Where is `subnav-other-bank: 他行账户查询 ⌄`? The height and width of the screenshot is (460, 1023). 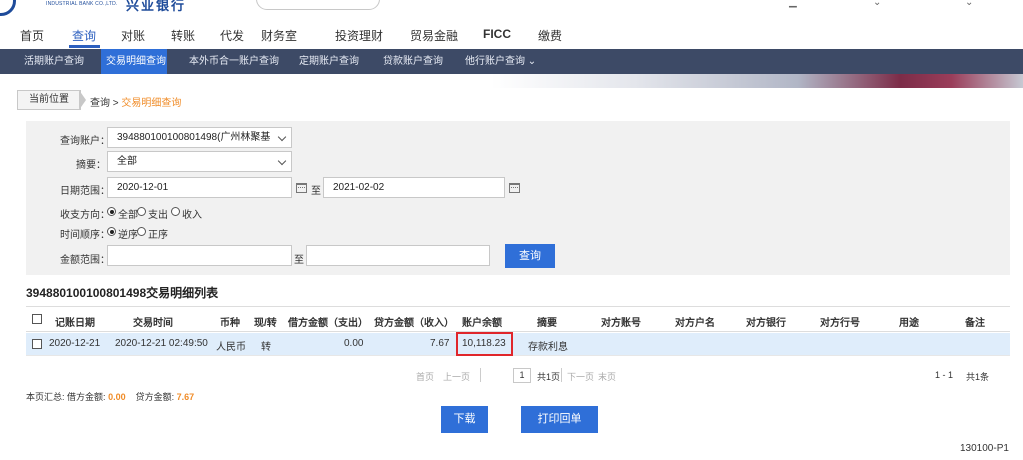
subnav-other-bank: 他行账户查询 ⌄ is located at coordinates (500, 61).